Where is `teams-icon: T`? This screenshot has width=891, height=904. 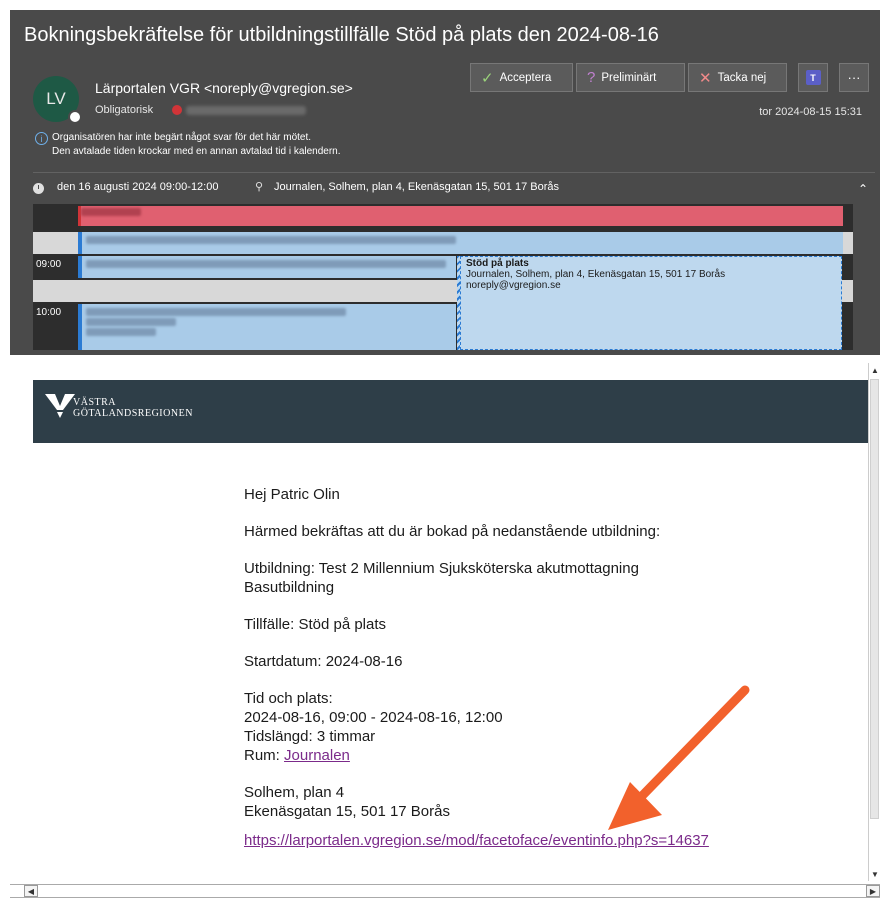 teams-icon: T is located at coordinates (813, 77).